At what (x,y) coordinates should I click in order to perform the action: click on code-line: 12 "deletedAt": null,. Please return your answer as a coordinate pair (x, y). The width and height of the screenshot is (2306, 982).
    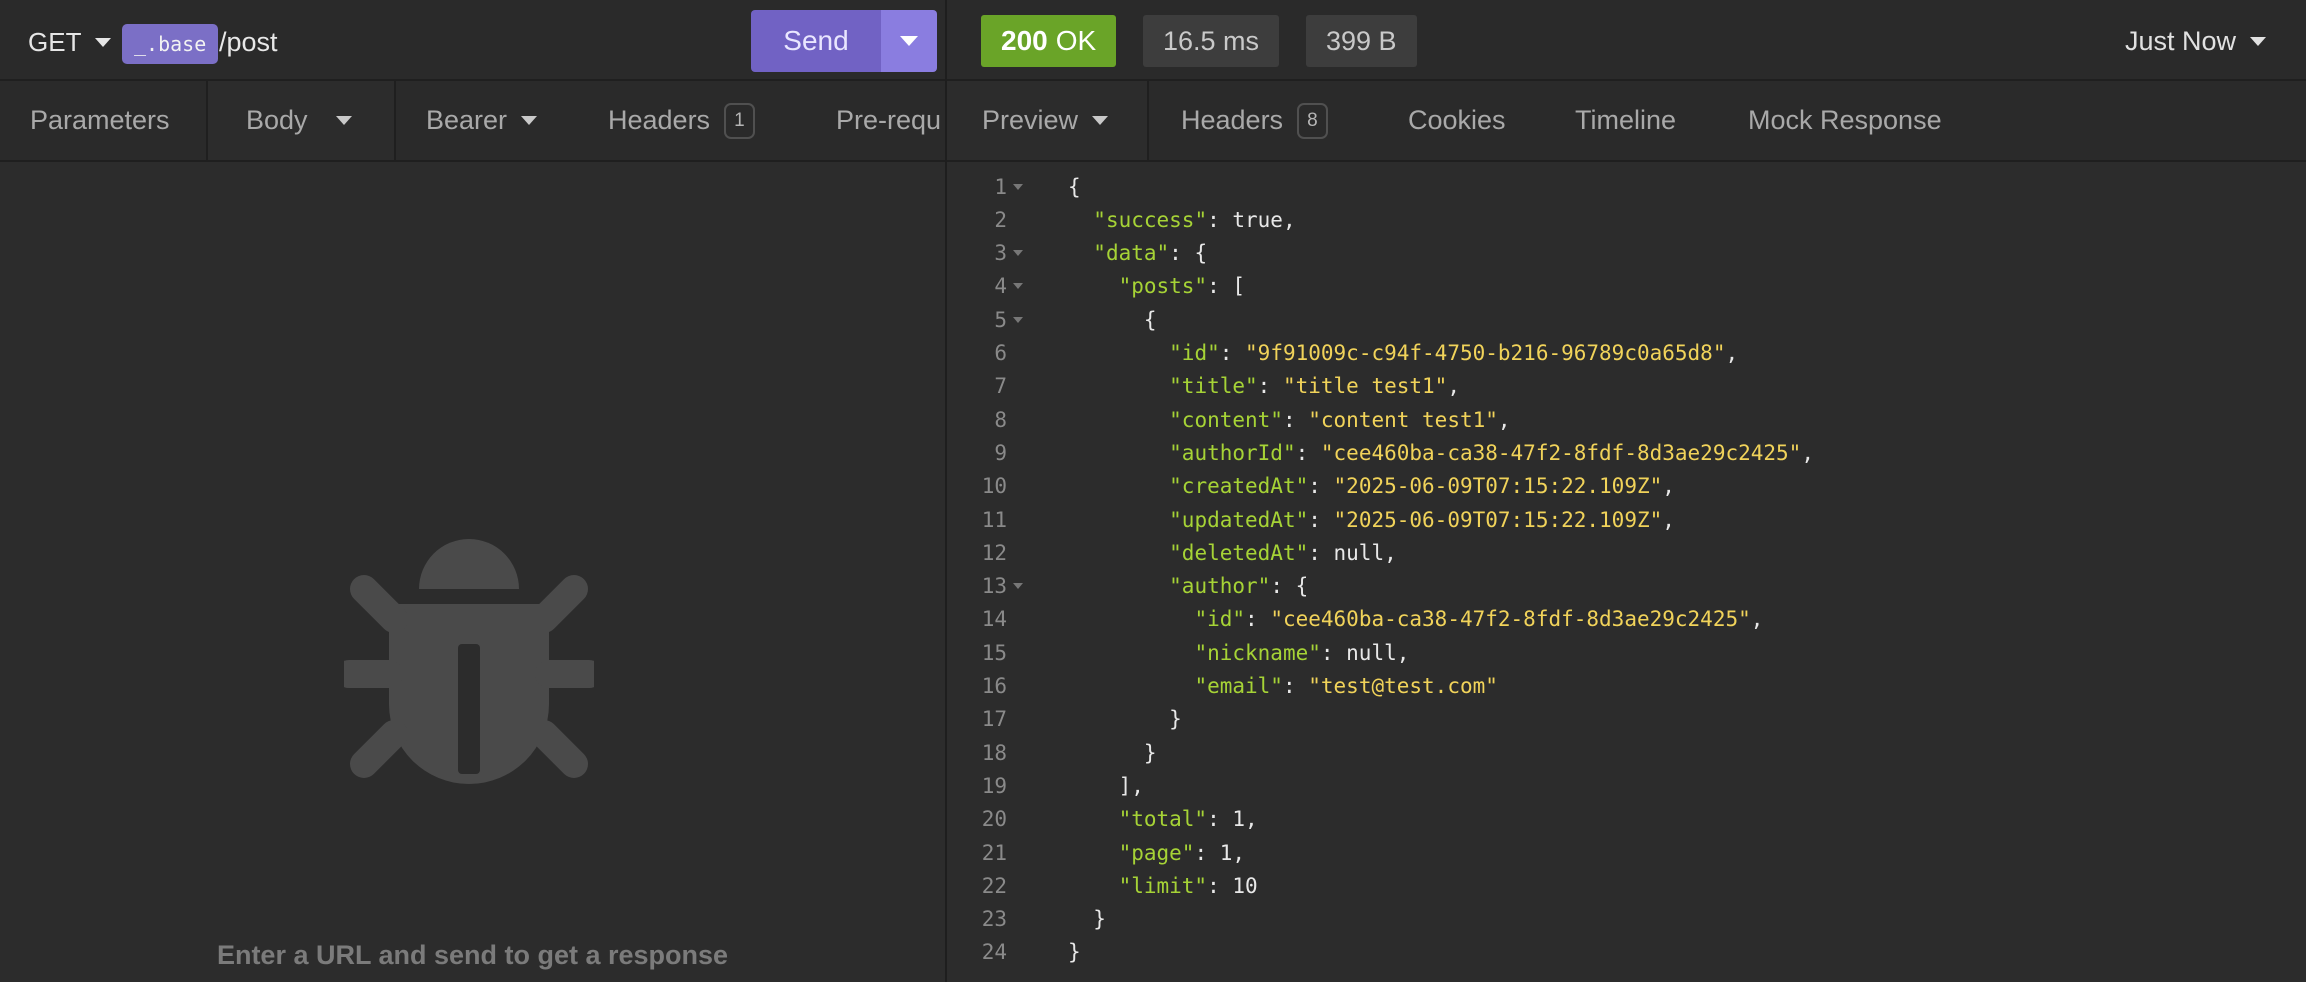
    Looking at the image, I should click on (1626, 552).